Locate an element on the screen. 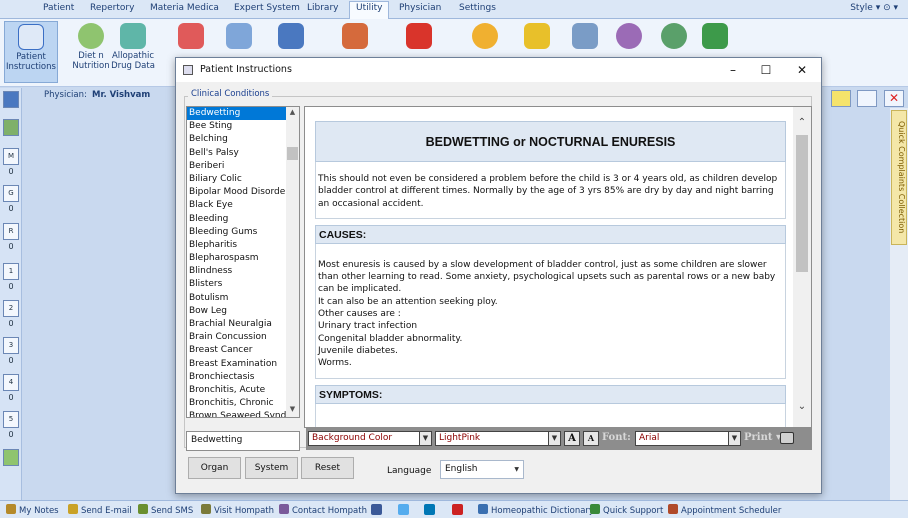 This screenshot has height=518, width=908. pen-icon is located at coordinates (841, 98).